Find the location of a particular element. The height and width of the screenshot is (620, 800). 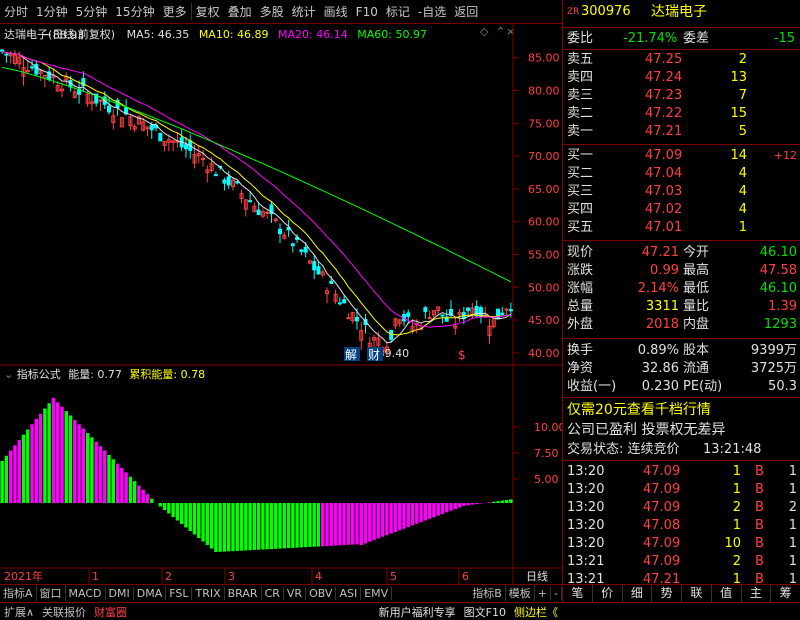

indicator-tab-7: BRAR is located at coordinates (243, 593).